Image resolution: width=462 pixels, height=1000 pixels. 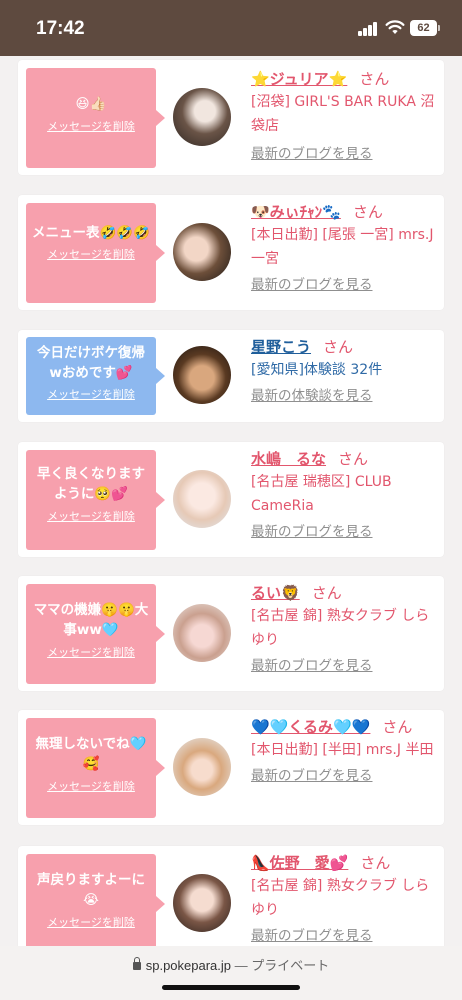 I want to click on wifi-icon, so click(x=395, y=27).